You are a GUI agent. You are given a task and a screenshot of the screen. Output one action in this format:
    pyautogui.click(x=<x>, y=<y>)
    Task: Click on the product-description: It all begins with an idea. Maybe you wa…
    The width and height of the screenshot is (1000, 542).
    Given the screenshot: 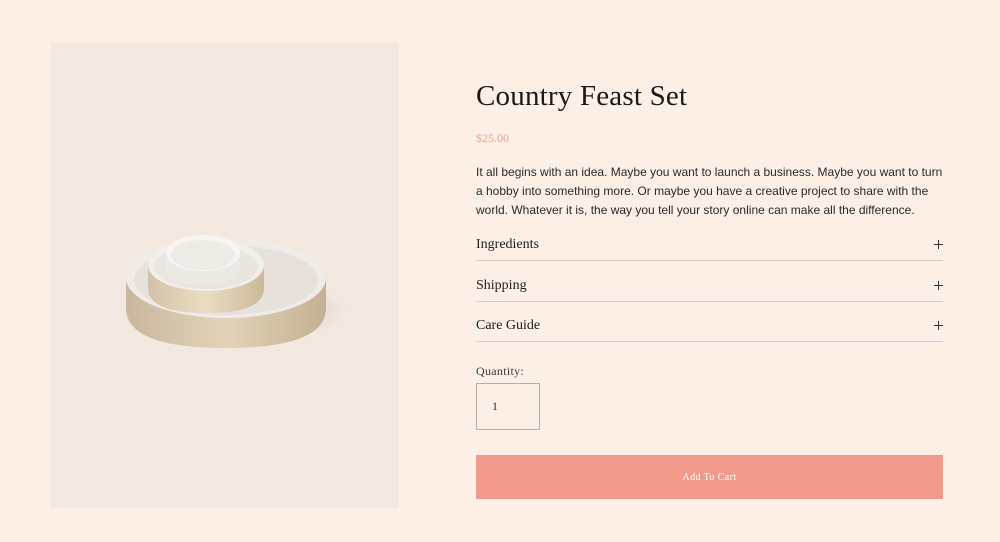 What is the action you would take?
    pyautogui.click(x=709, y=191)
    